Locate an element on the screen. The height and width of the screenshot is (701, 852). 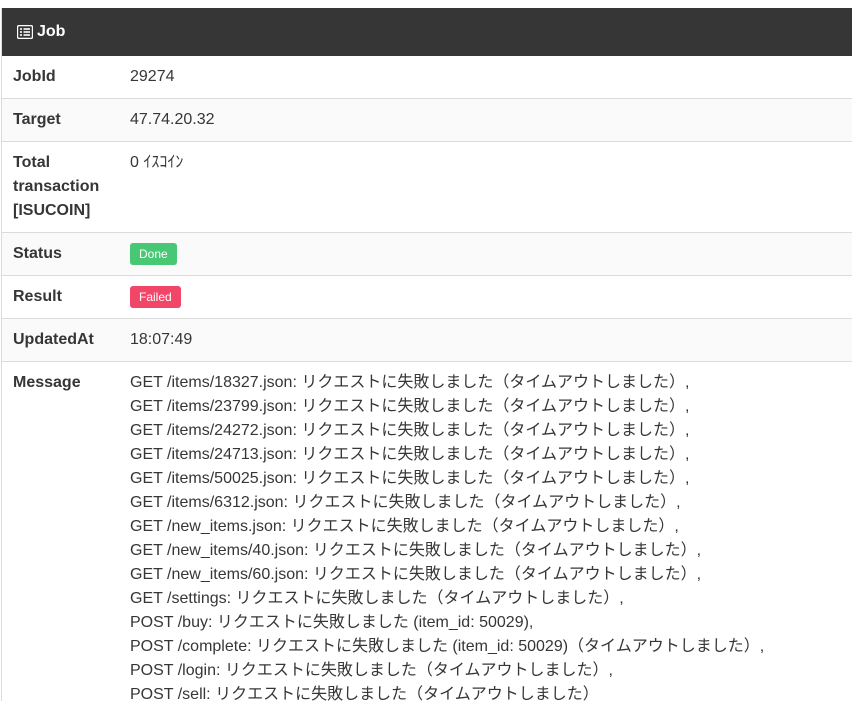
card-title: Job is located at coordinates (51, 31).